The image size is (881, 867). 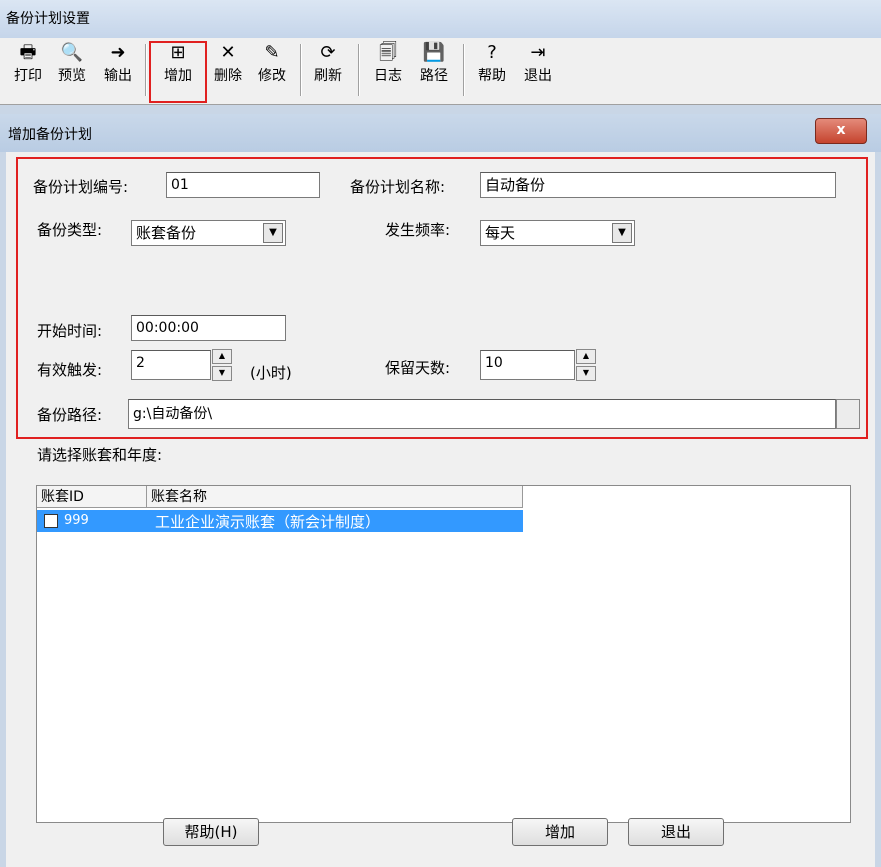 I want to click on save-path-icon: 💾, so click(x=434, y=52).